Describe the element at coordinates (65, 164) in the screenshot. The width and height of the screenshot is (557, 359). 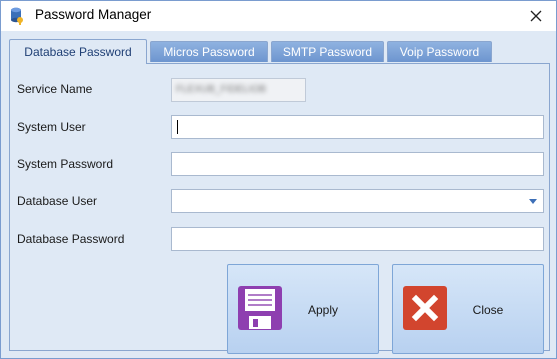
I see `system-password-label: System Password` at that location.